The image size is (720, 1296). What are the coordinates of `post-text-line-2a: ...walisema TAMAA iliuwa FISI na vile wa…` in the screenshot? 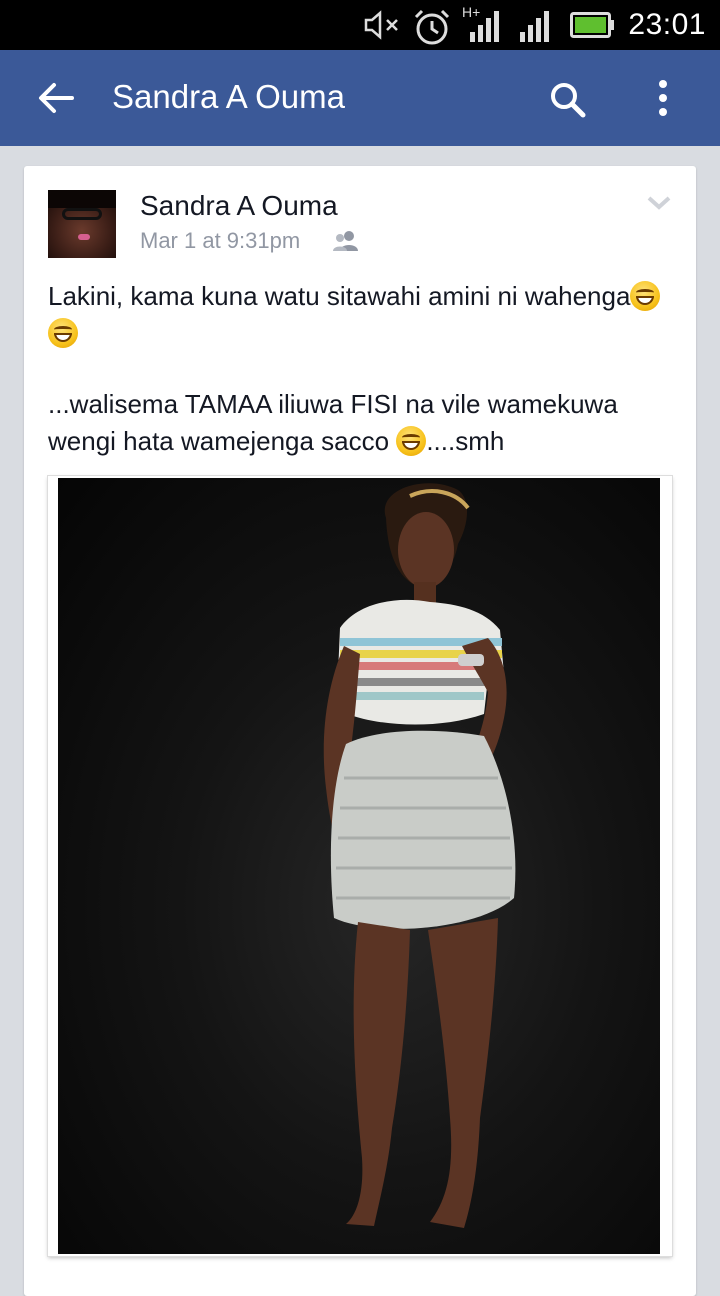 It's located at (333, 422).